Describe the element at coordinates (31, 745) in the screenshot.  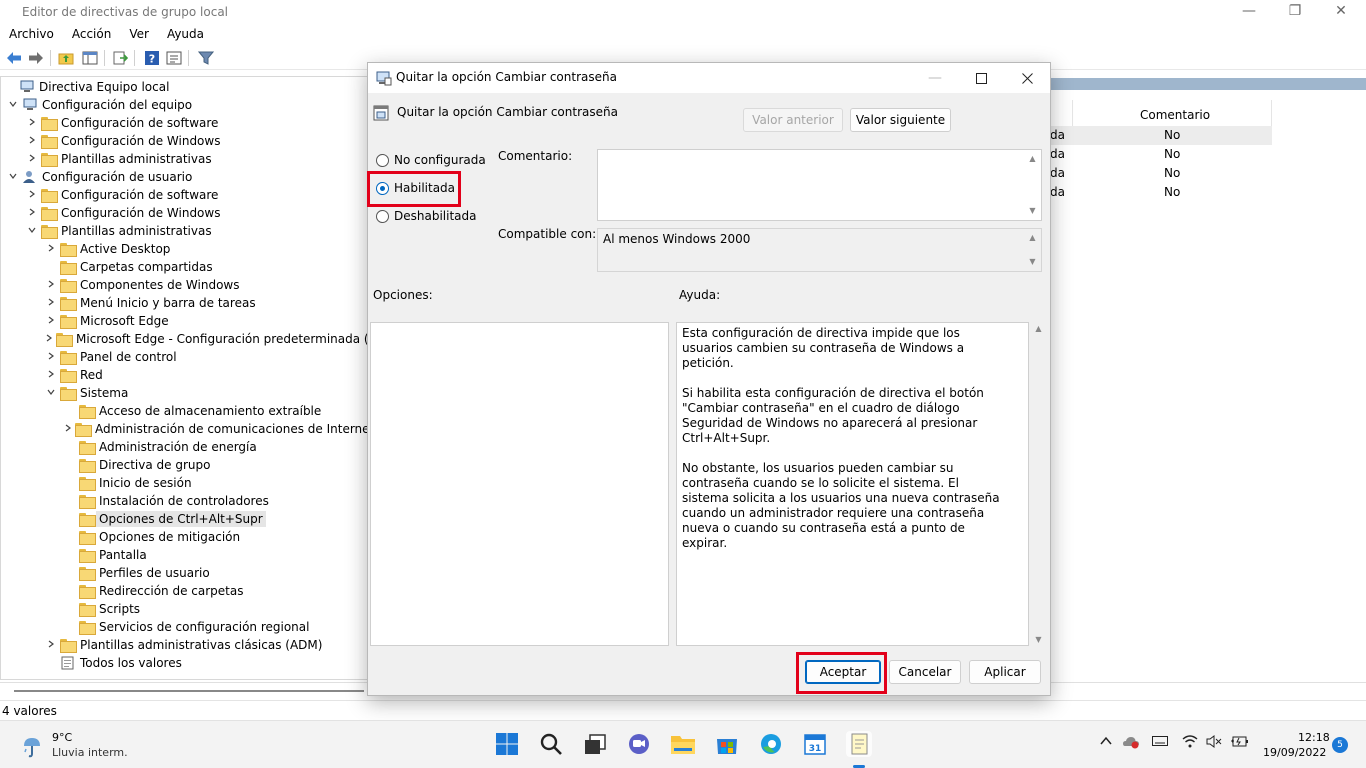
I see `weather-rain-icon` at that location.